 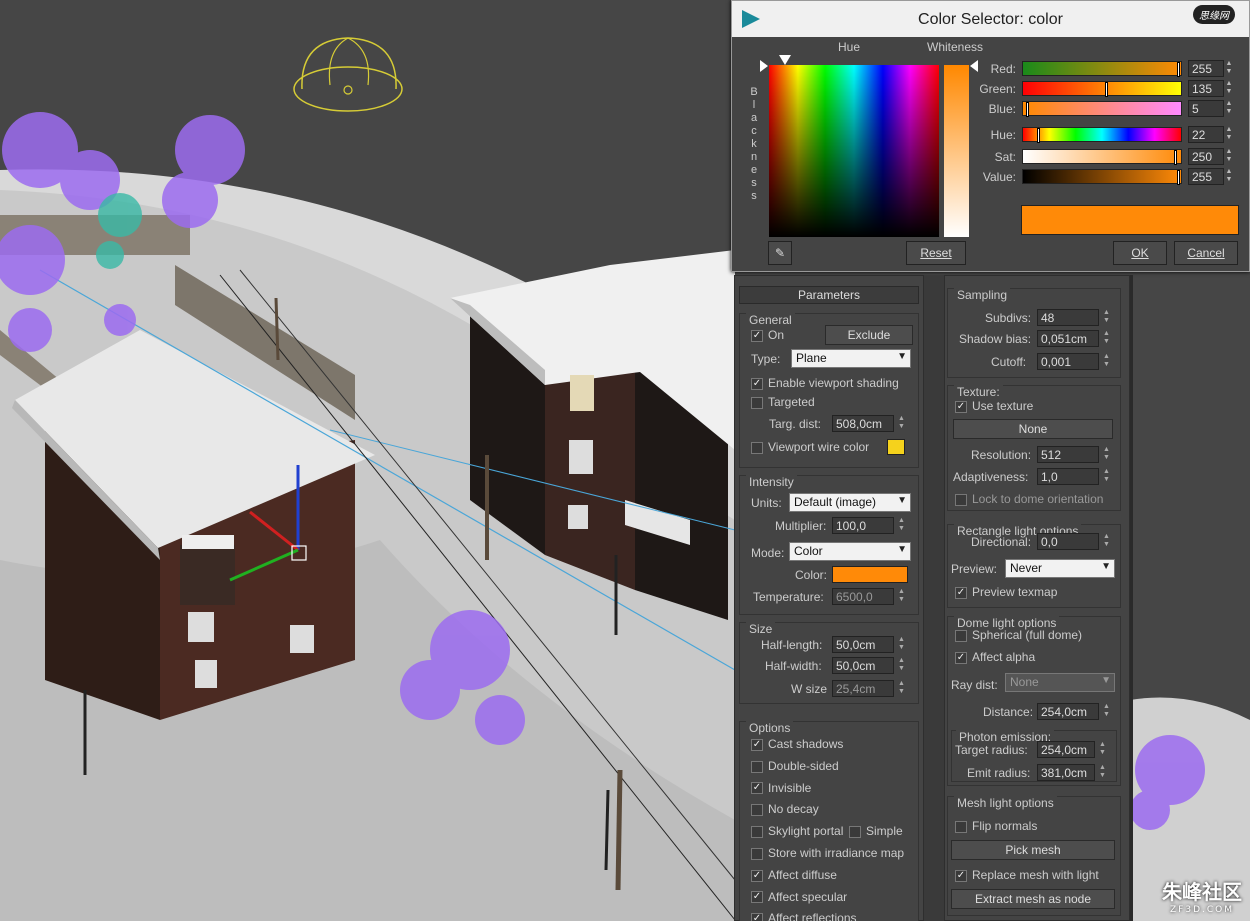 I want to click on slider-row-sat: Sat: 250 ▲ ▼, so click(x=1107, y=157).